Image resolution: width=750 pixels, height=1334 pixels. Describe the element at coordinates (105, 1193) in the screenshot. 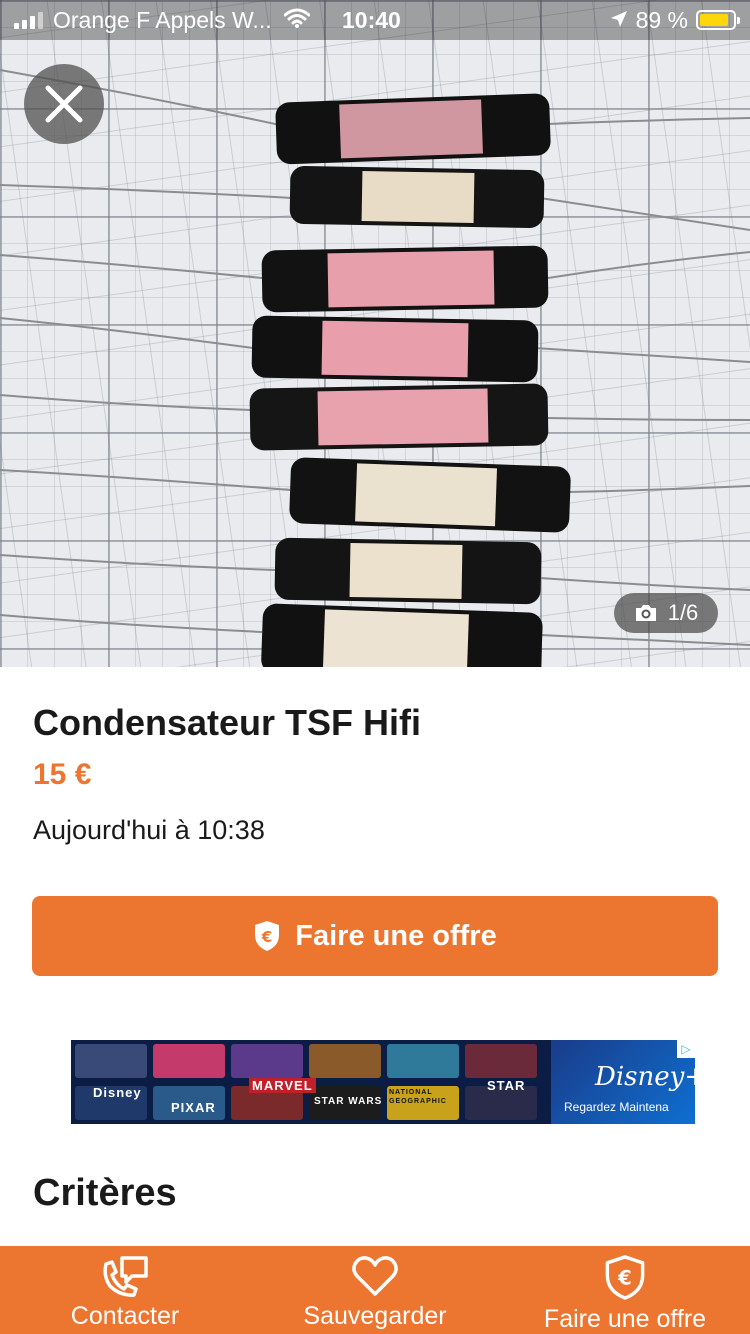

I see `criteria-heading: Critères` at that location.